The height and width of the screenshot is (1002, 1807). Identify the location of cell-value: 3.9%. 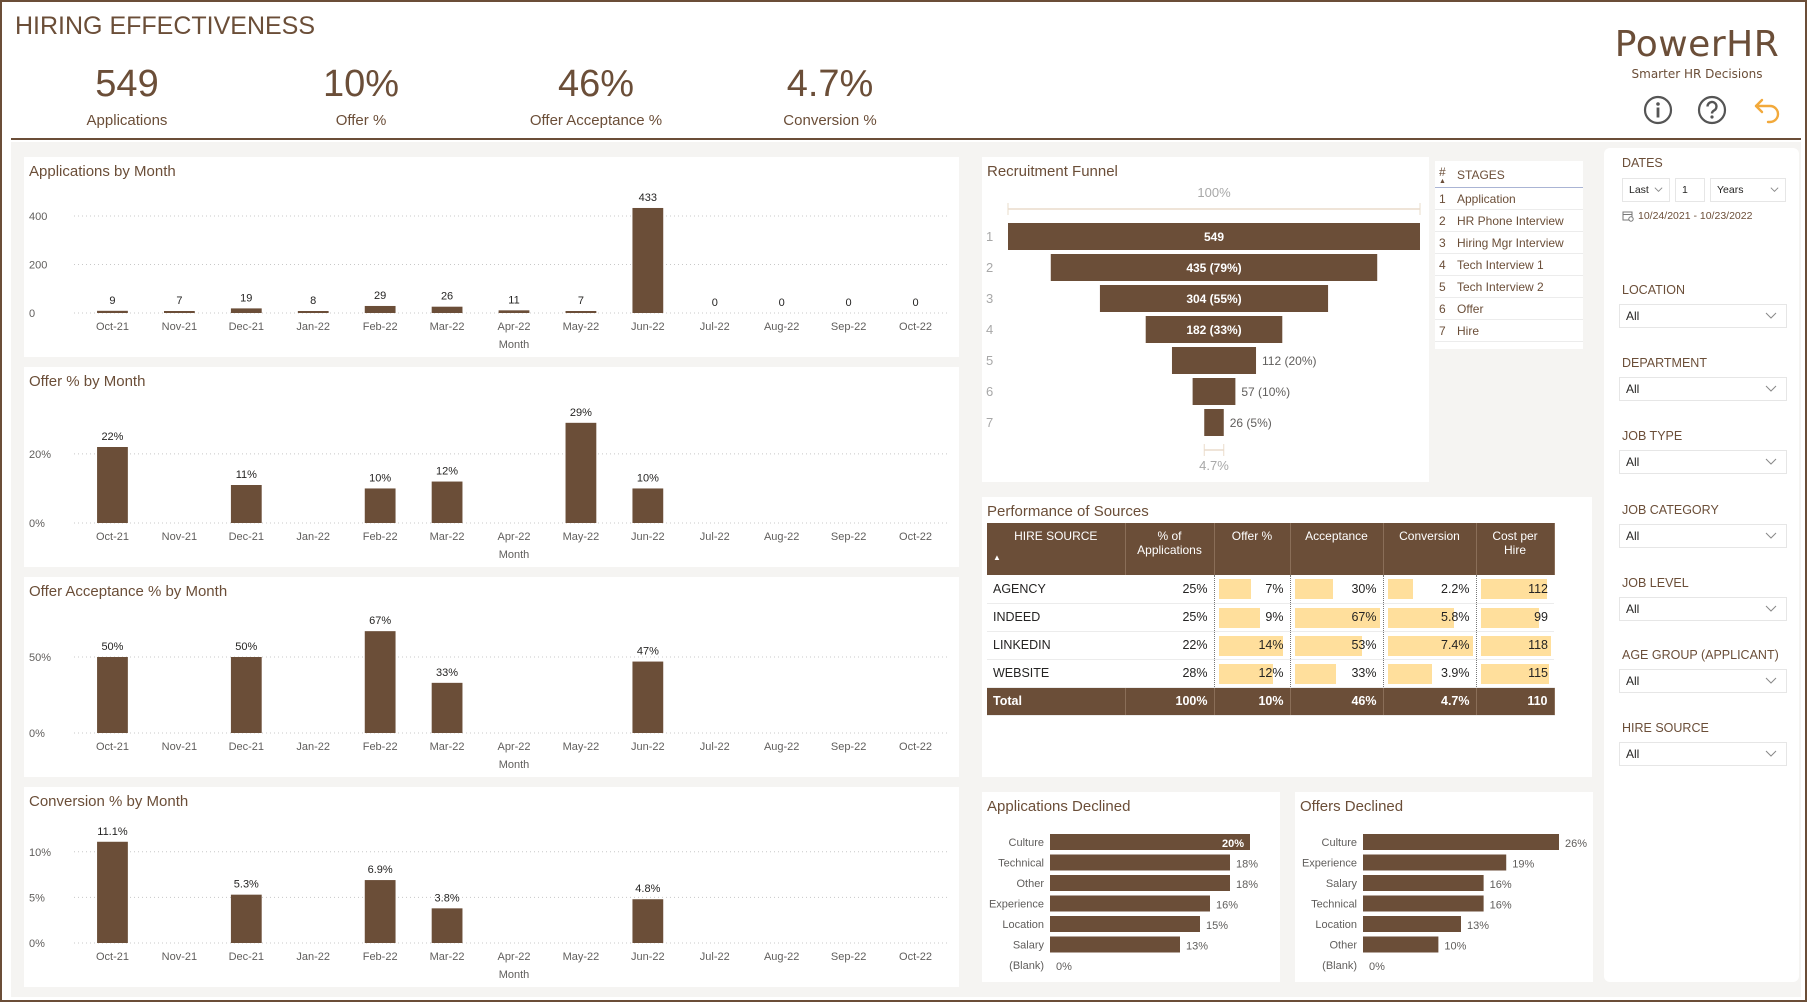
(1455, 673).